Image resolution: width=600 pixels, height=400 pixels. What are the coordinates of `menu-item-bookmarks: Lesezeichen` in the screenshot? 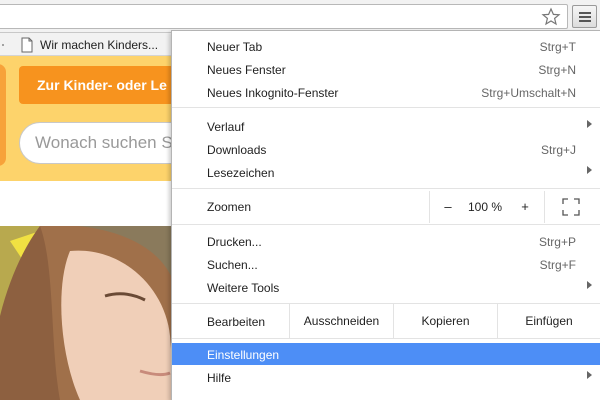 It's located at (386, 172).